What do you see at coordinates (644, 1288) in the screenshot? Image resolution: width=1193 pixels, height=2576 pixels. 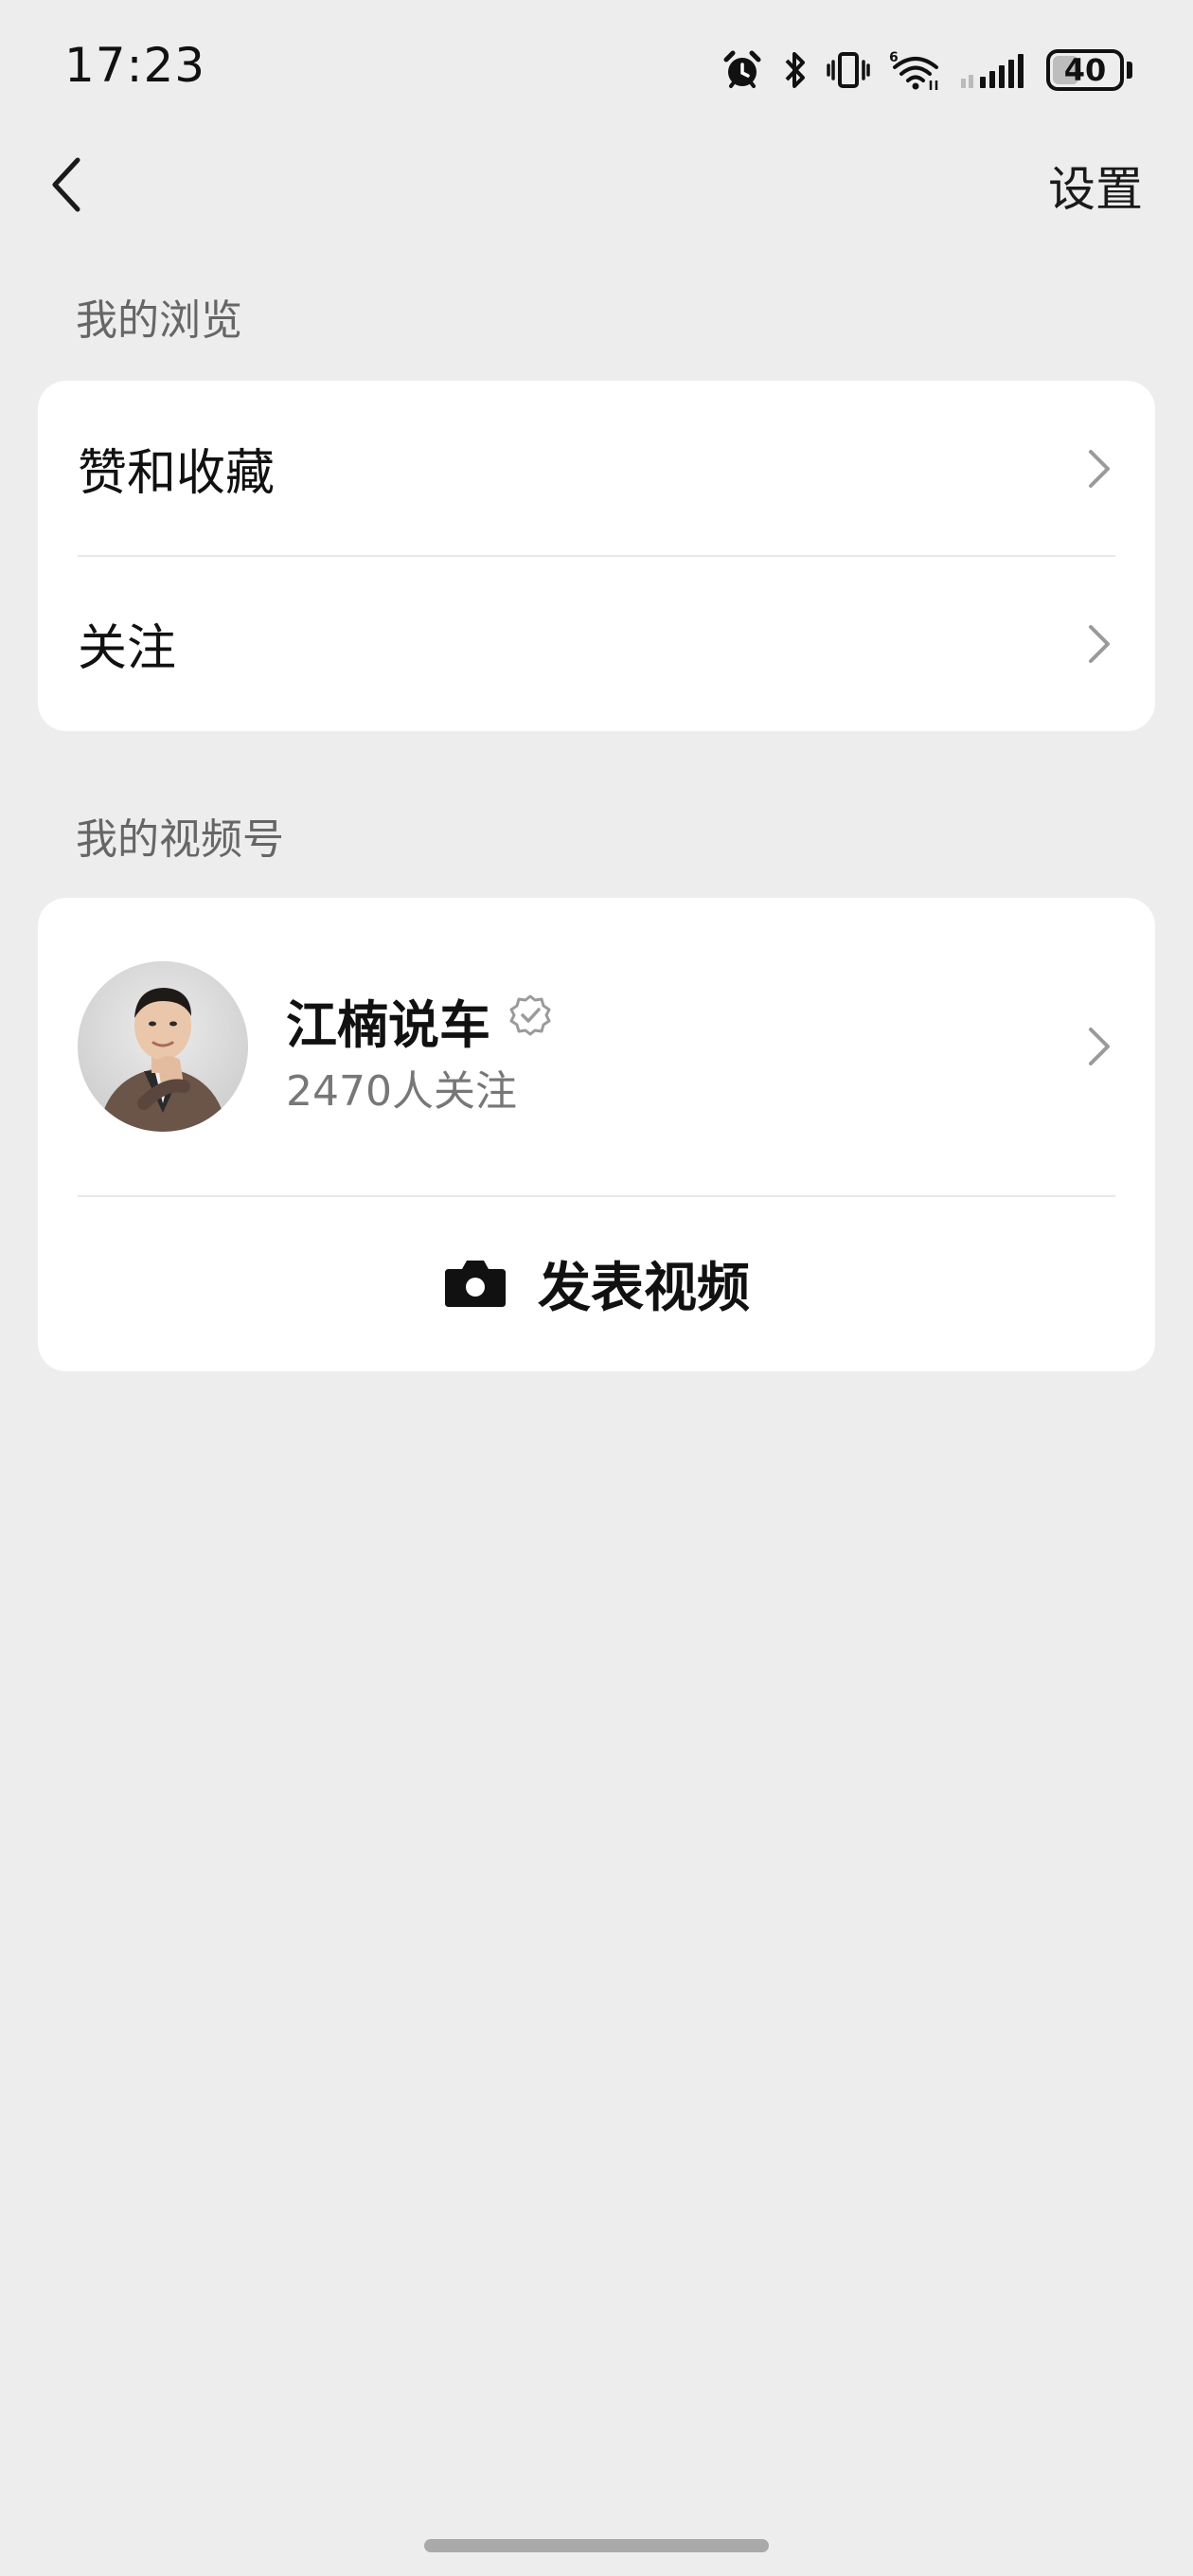 I see `post-video-label: 发表视频` at bounding box center [644, 1288].